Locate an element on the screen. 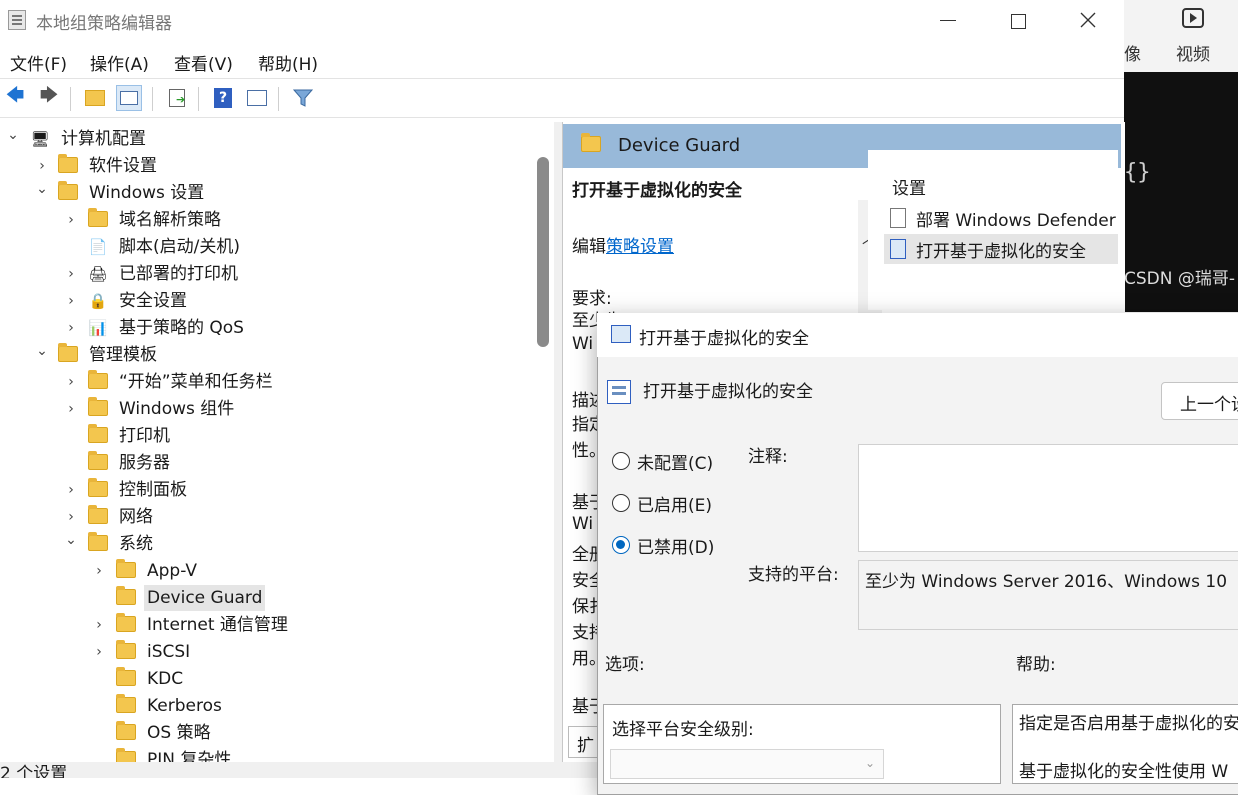 Image resolution: width=1238 pixels, height=795 pixels. tree-item-label: PIN 复杂性 is located at coordinates (189, 756).